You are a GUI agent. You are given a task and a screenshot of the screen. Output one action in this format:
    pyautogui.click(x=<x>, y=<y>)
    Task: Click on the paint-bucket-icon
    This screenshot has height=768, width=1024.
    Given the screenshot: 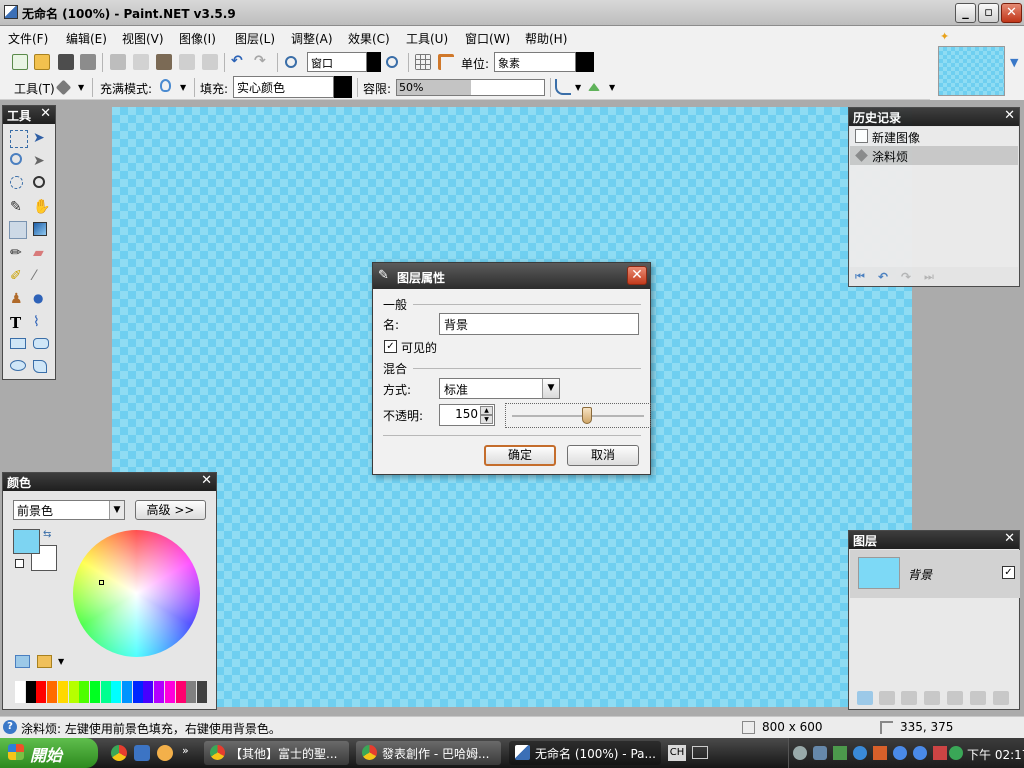 What is the action you would take?
    pyautogui.click(x=63, y=87)
    